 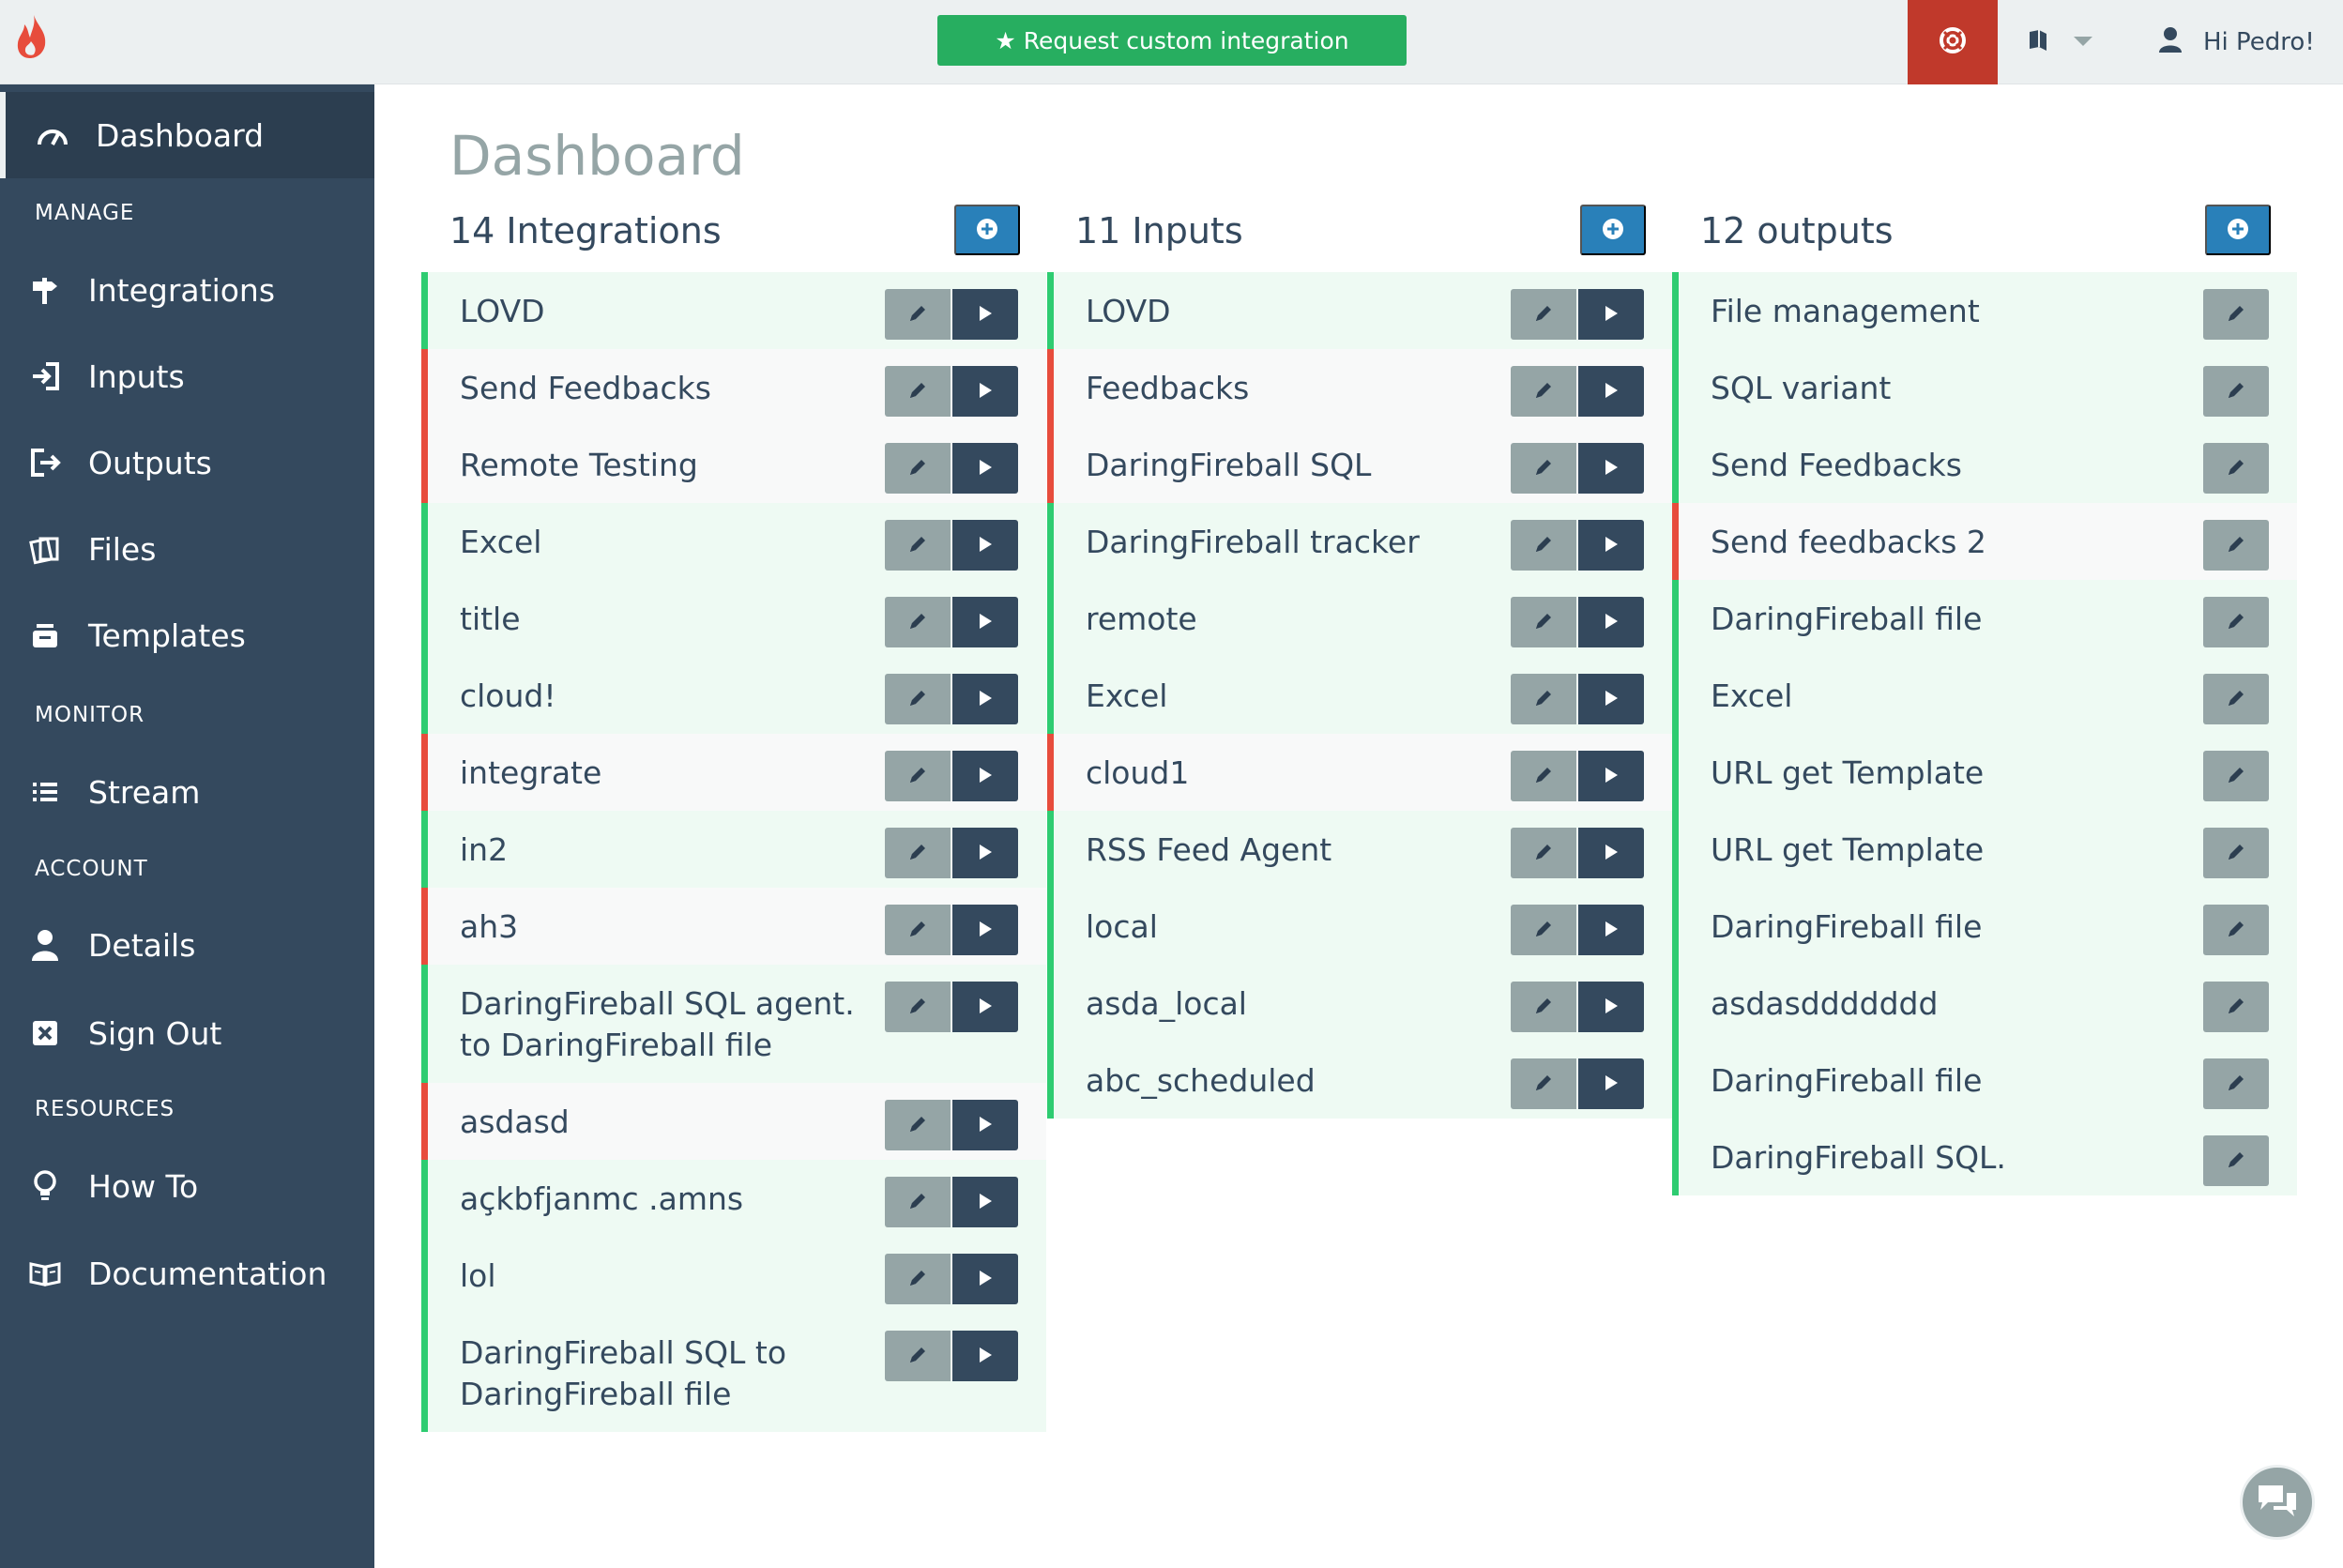 I want to click on sign-out-icon, so click(x=45, y=462).